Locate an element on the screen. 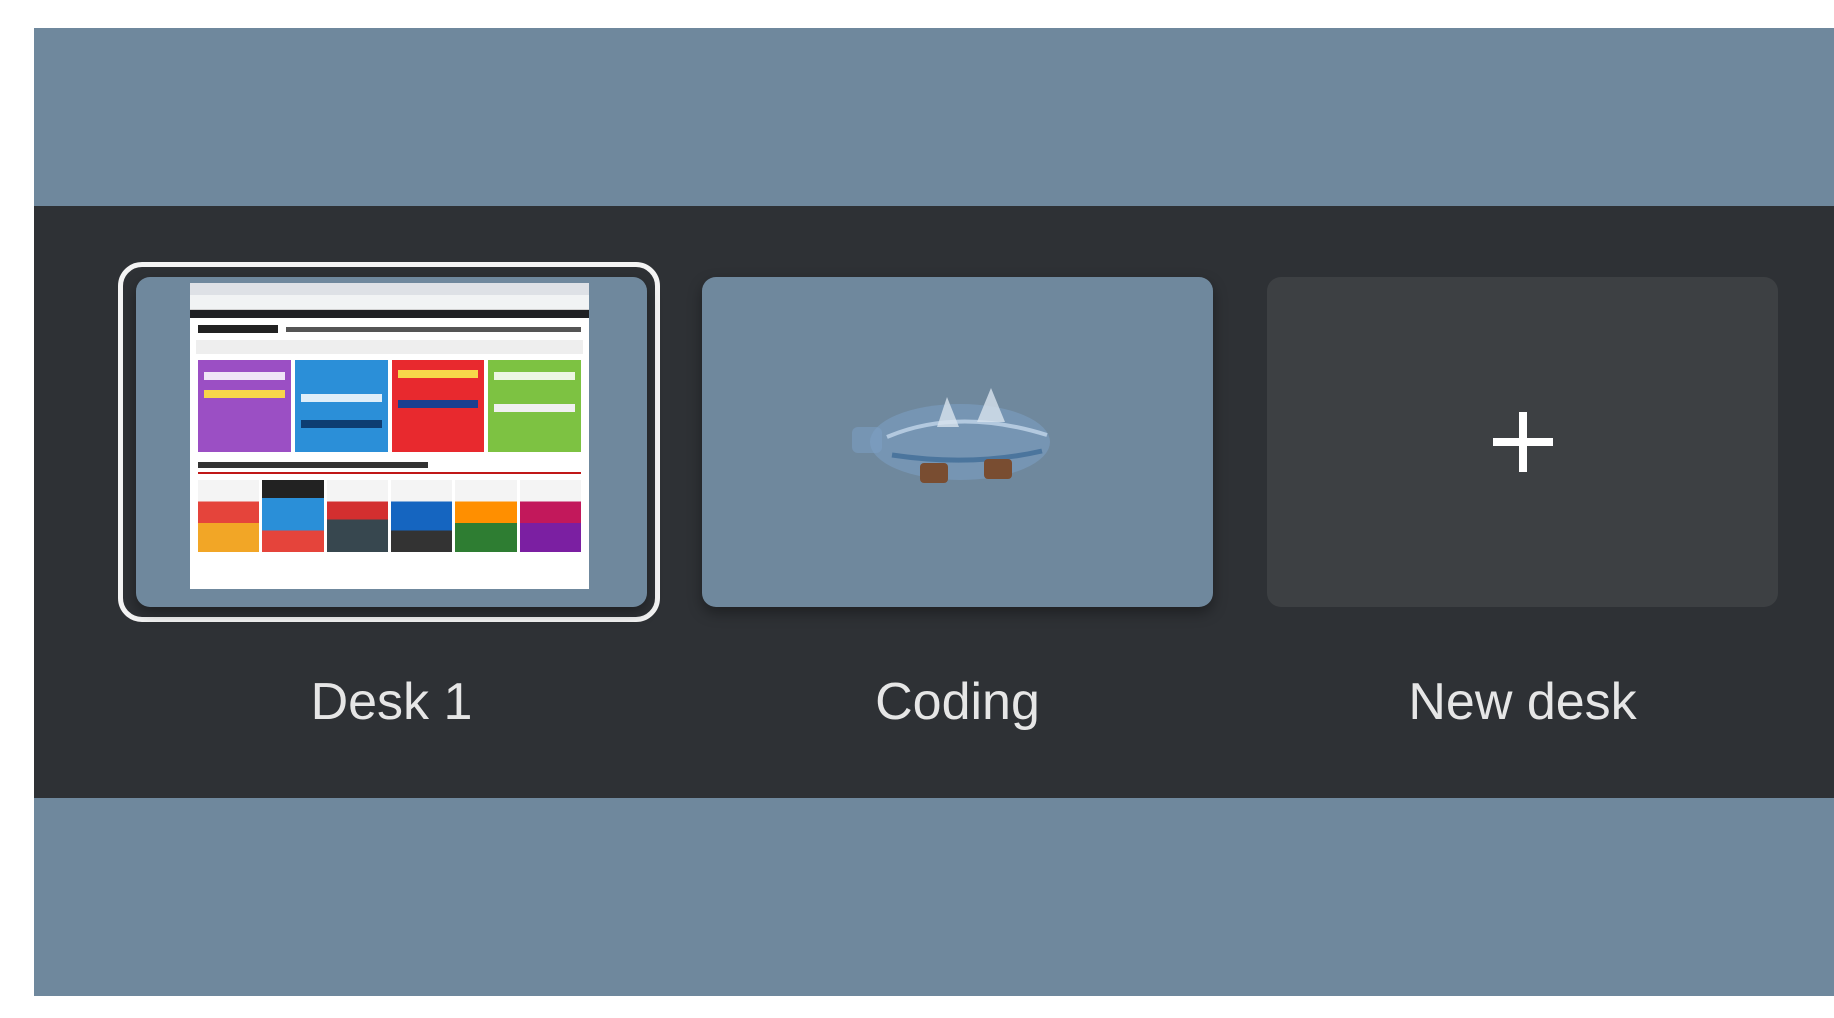 This screenshot has height=1018, width=1834. browser-window-preview is located at coordinates (389, 436).